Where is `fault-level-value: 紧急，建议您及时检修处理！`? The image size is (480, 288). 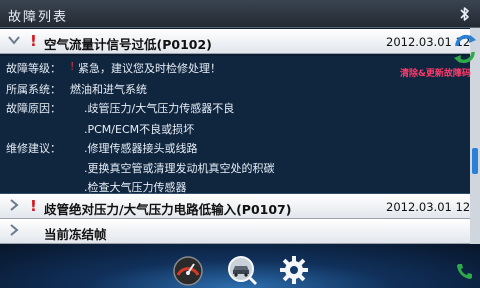
fault-level-value: 紧急，建议您及时检修处理！ is located at coordinates (149, 68).